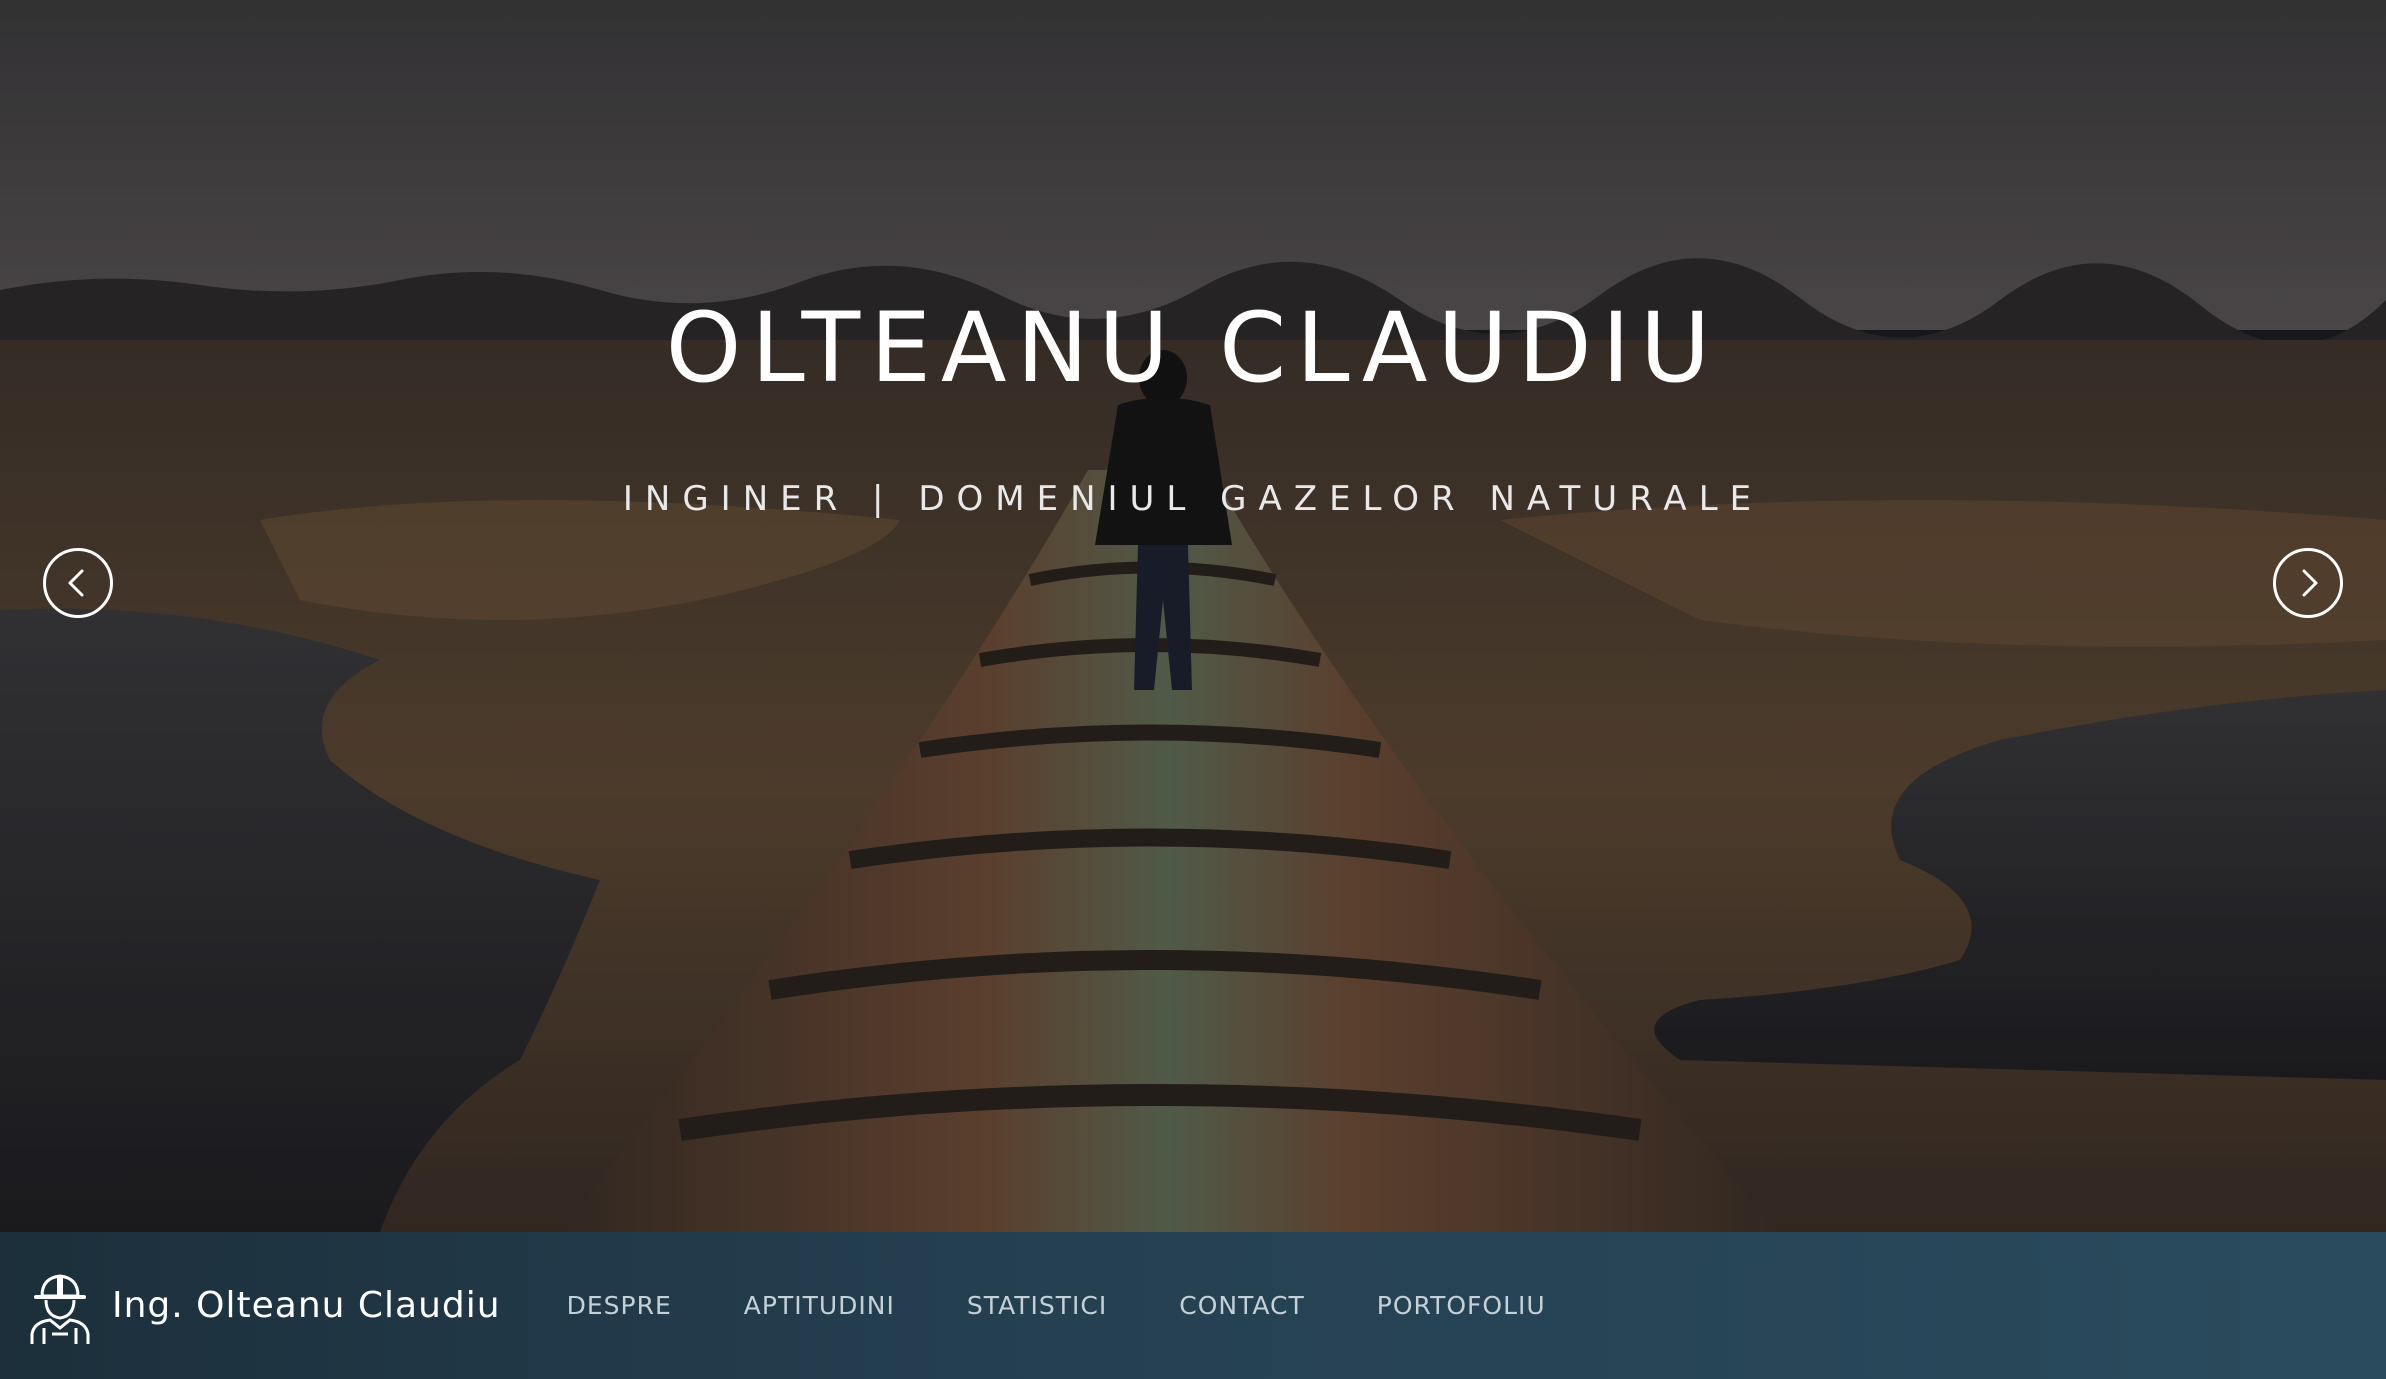 This screenshot has width=2386, height=1379. I want to click on brand: Ing. Olteanu Claudiu, so click(262, 1305).